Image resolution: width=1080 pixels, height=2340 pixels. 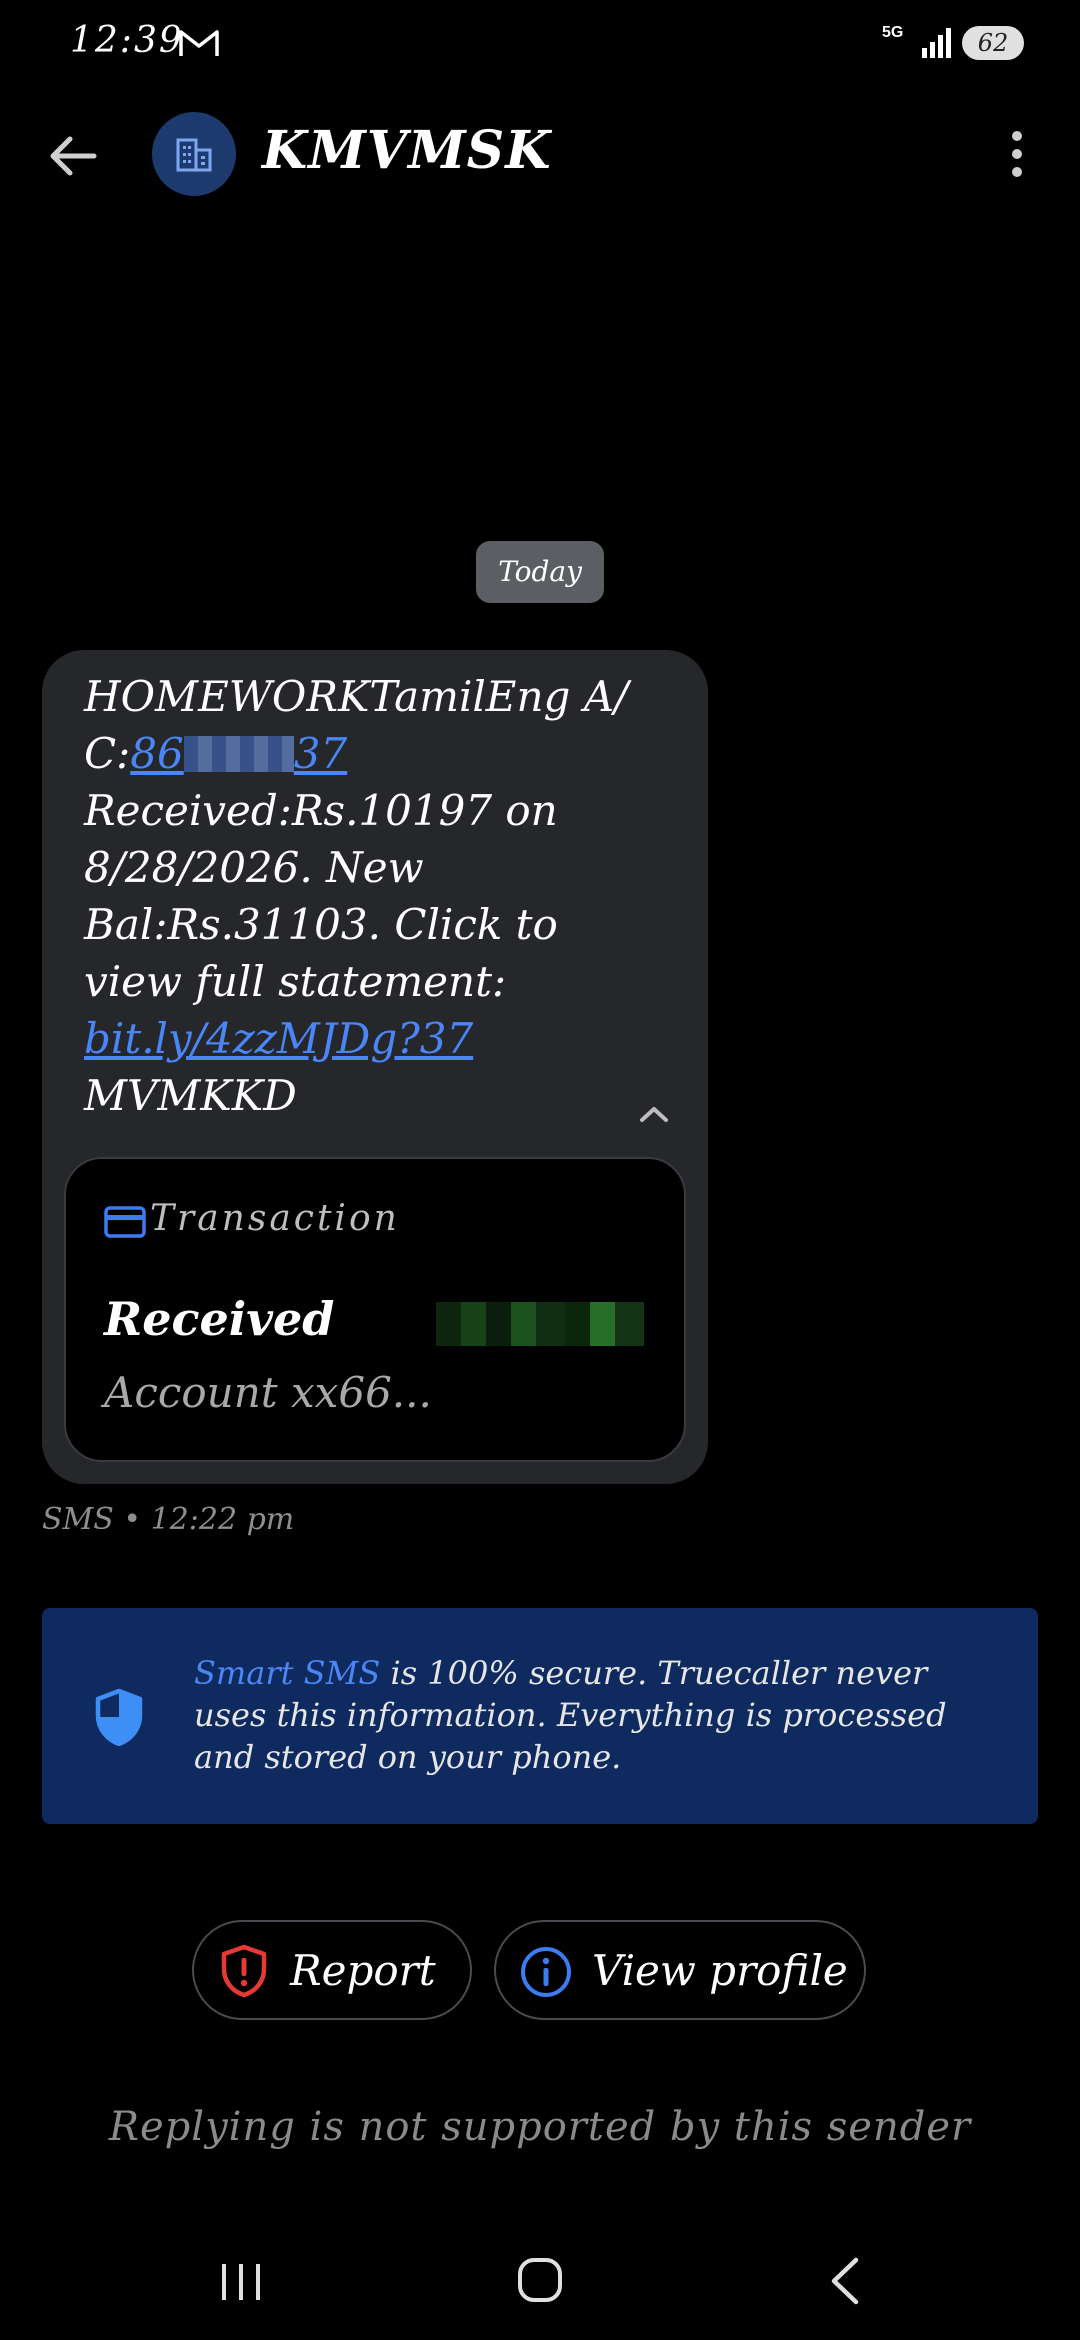 What do you see at coordinates (107, 753) in the screenshot?
I see `account-prefix: C:` at bounding box center [107, 753].